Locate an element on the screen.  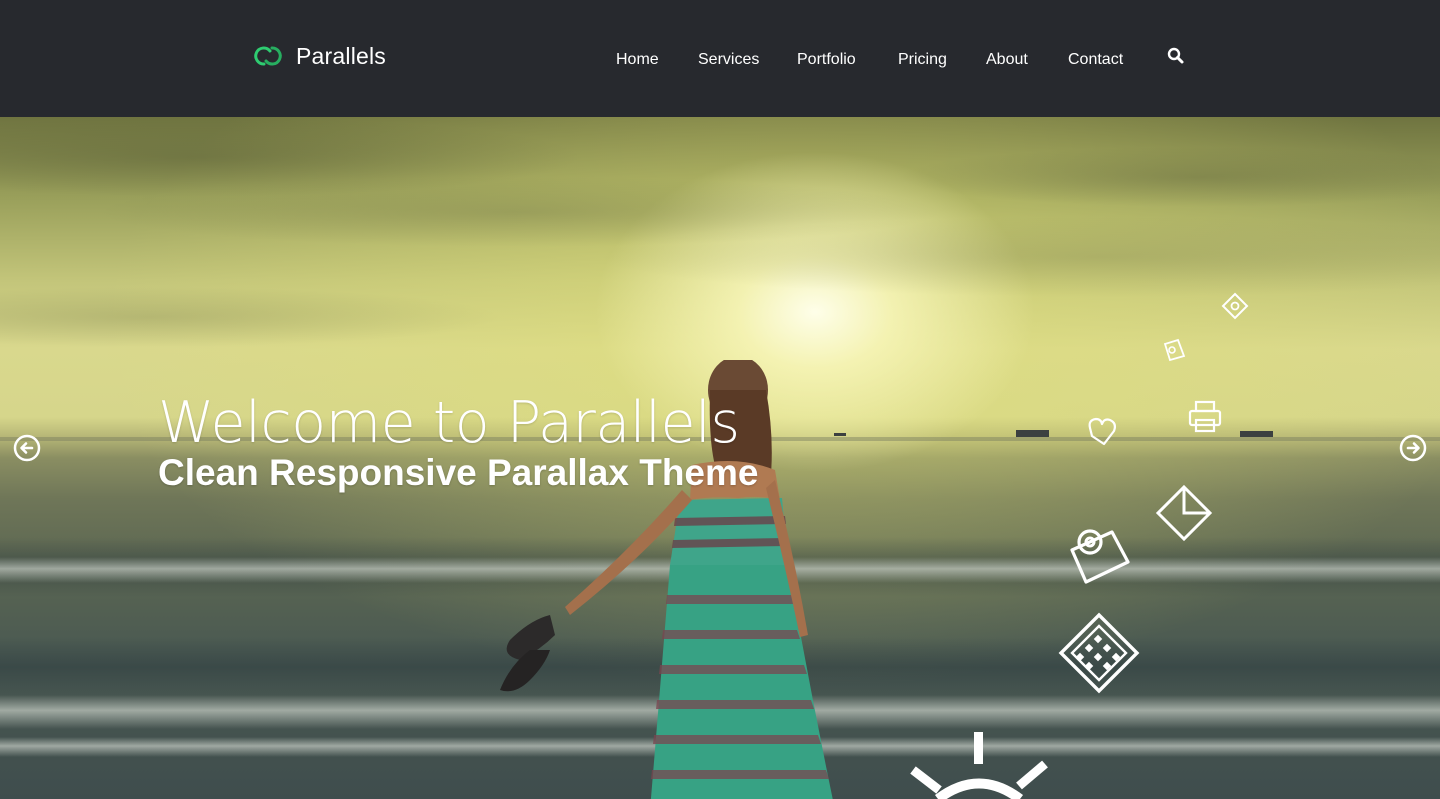
photo-icon is located at coordinates (1100, 556).